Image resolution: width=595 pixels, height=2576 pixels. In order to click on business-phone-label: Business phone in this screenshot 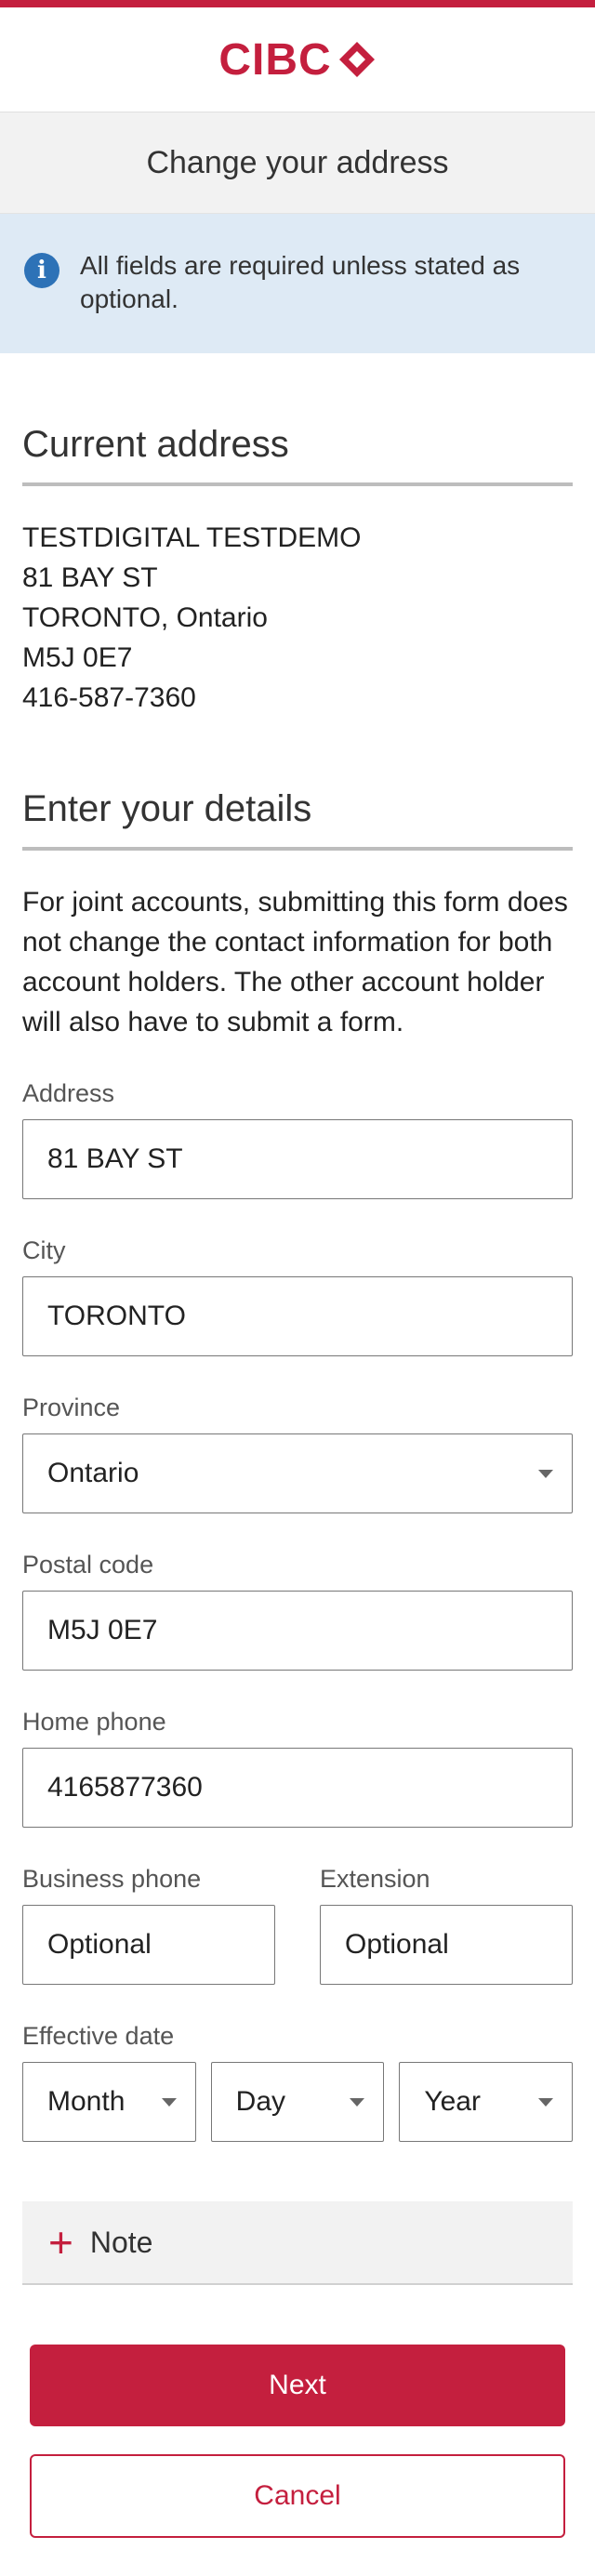, I will do `click(112, 1879)`.